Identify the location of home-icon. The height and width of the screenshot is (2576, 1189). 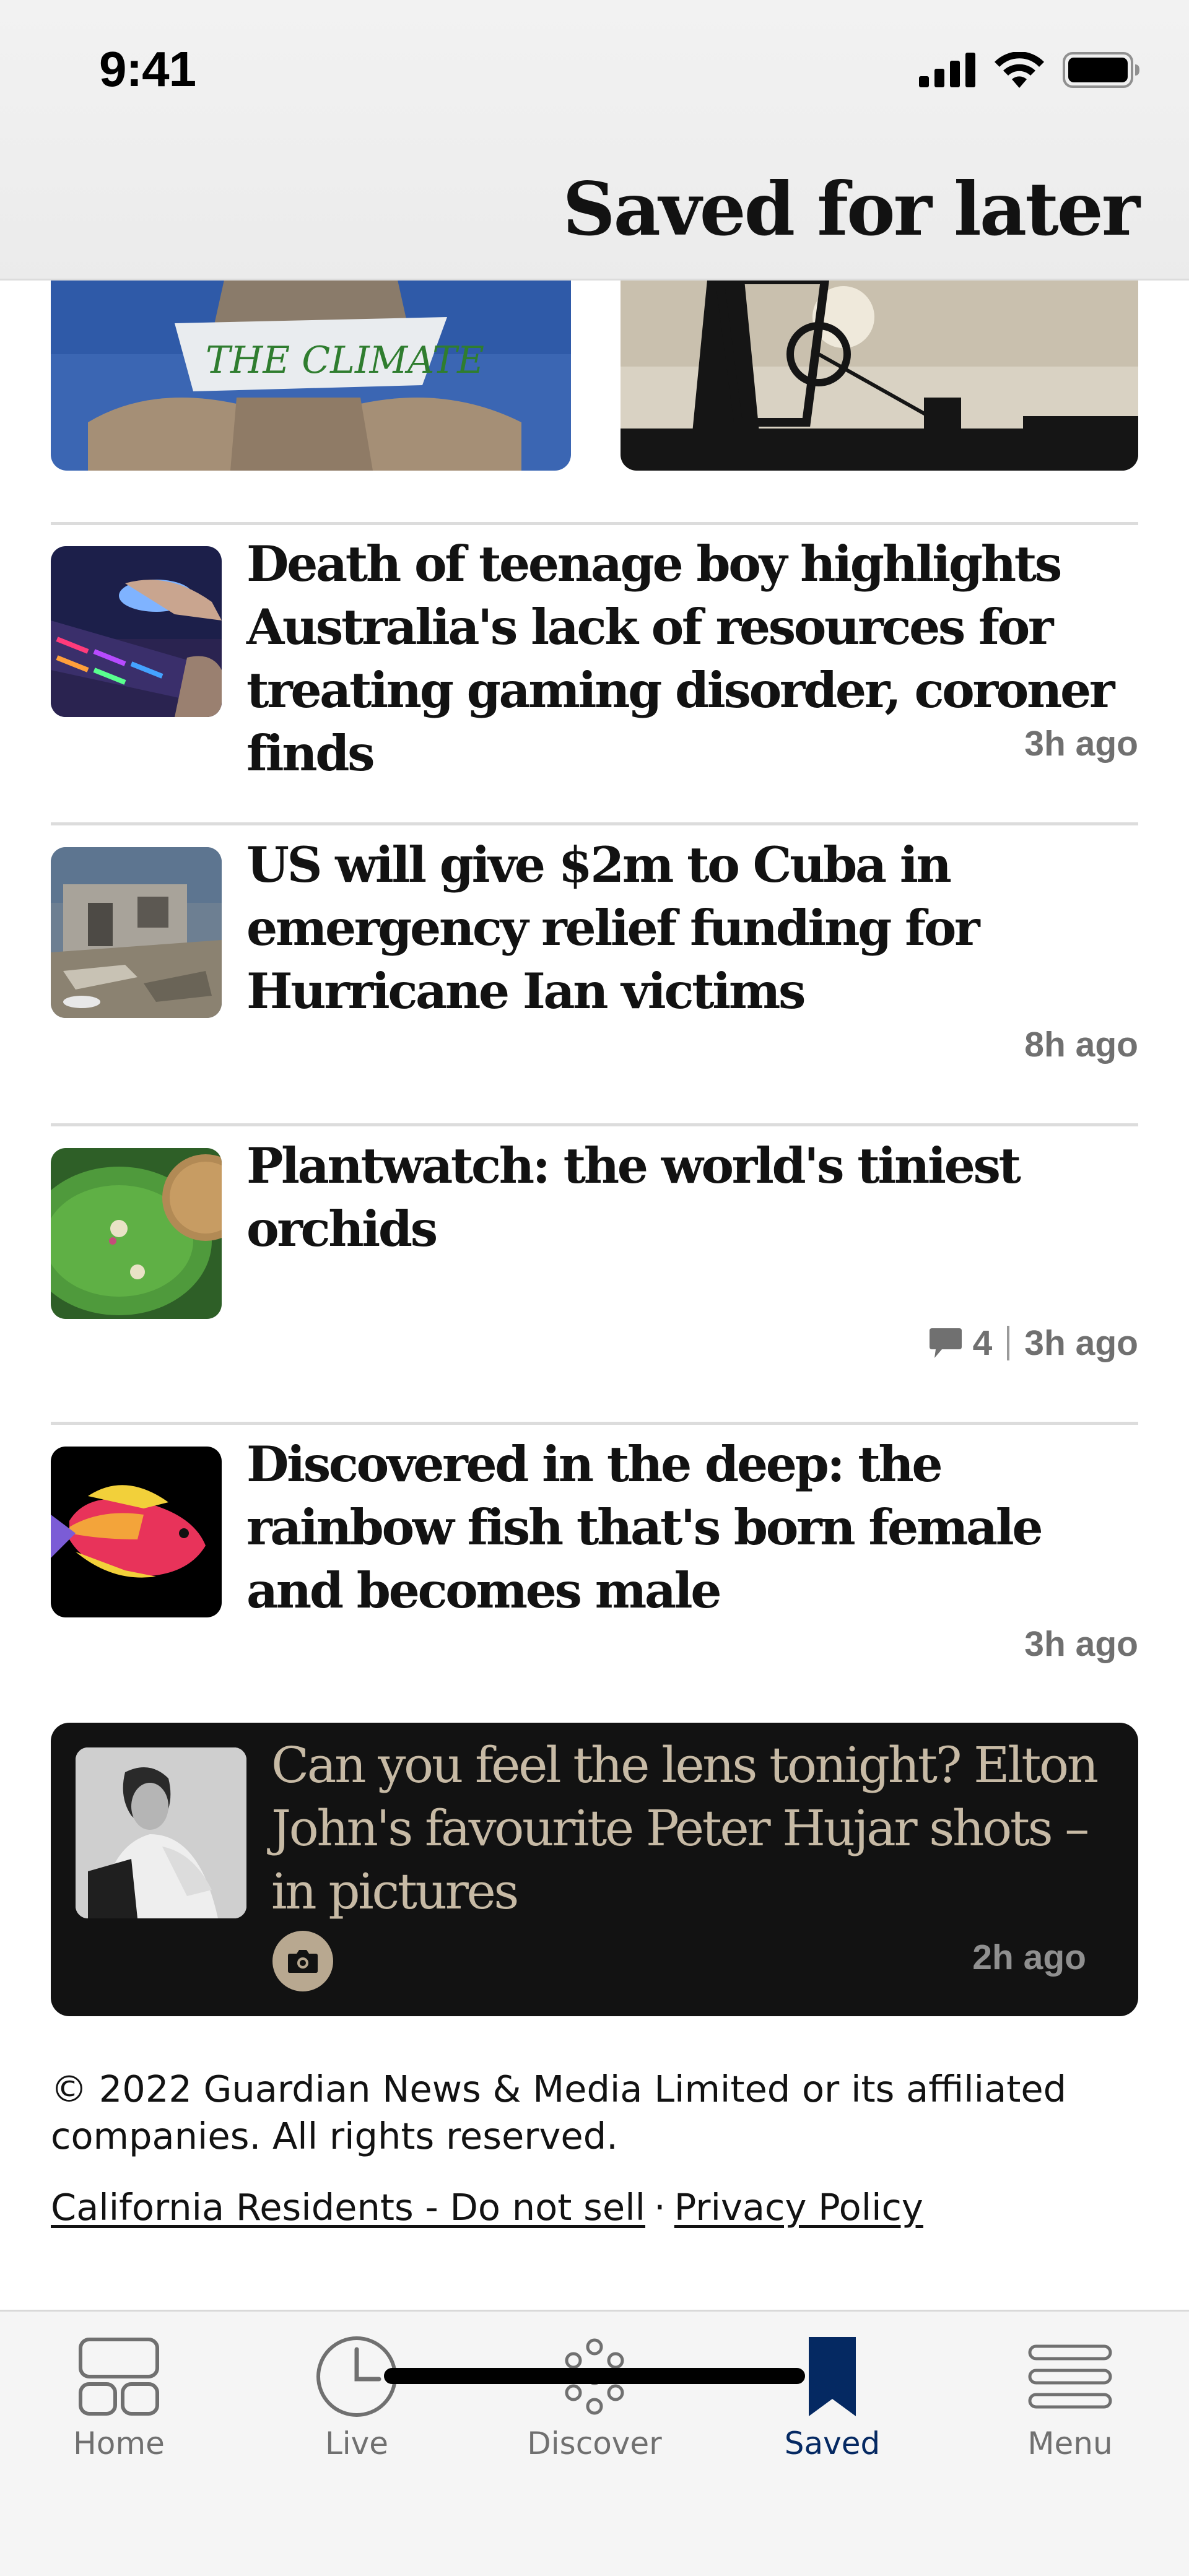
(119, 2377).